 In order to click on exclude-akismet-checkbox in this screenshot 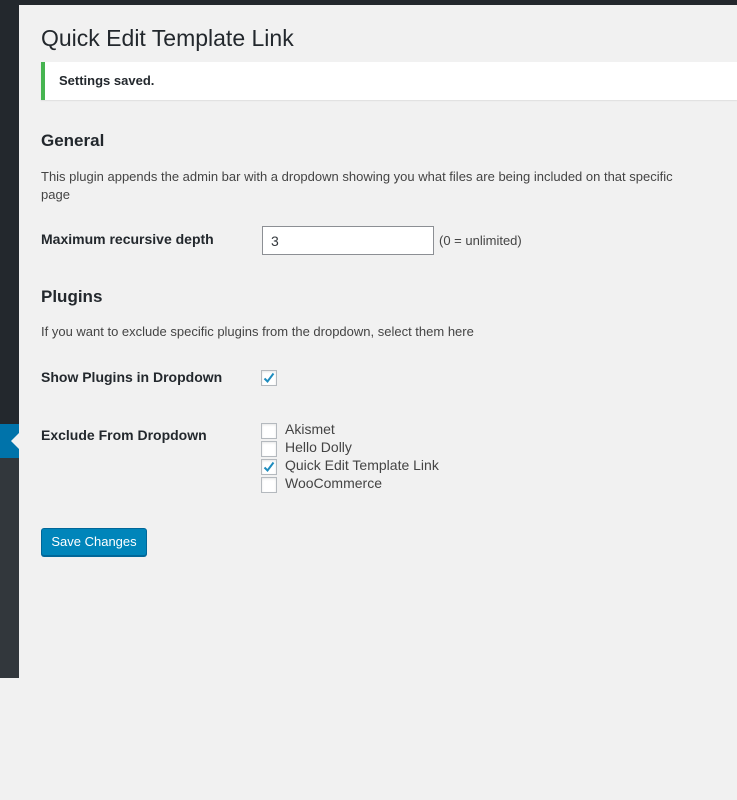, I will do `click(269, 431)`.